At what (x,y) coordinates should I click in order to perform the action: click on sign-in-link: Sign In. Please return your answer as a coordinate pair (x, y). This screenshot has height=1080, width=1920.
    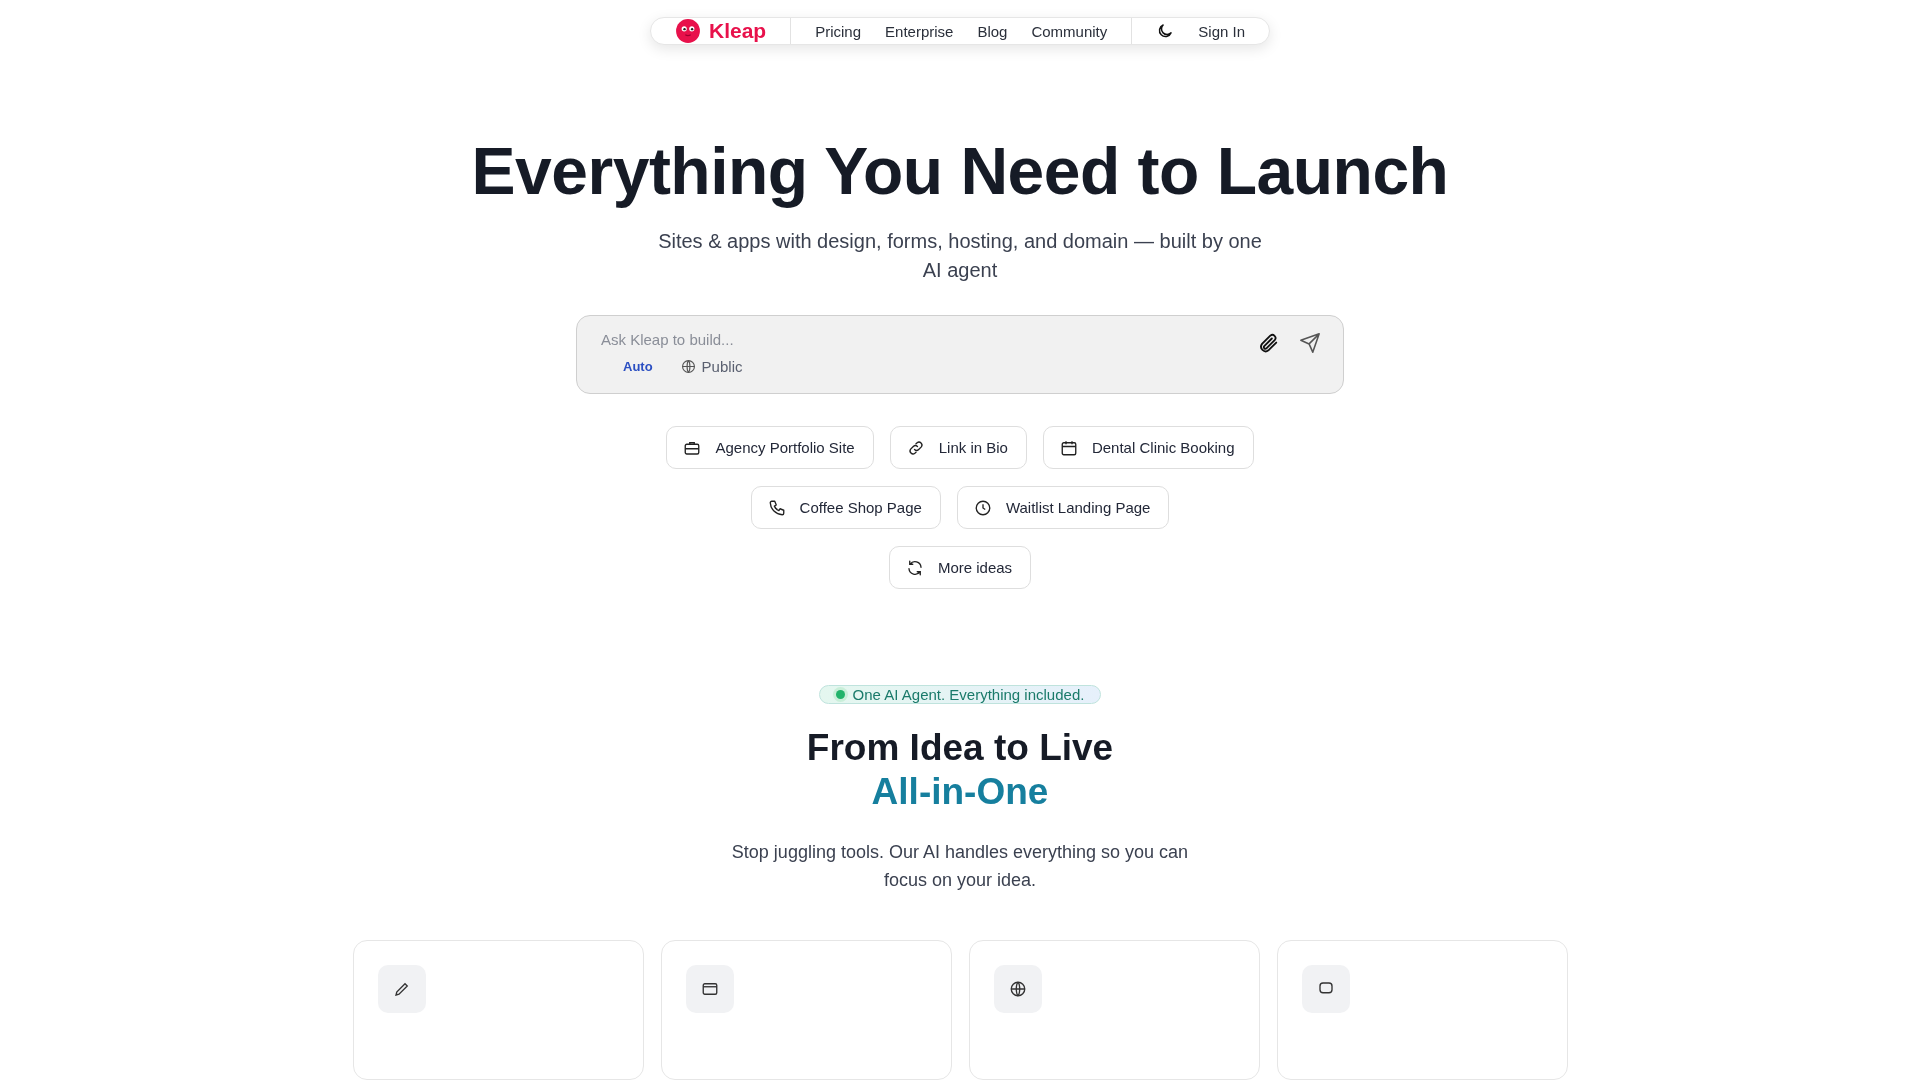
    Looking at the image, I should click on (1221, 31).